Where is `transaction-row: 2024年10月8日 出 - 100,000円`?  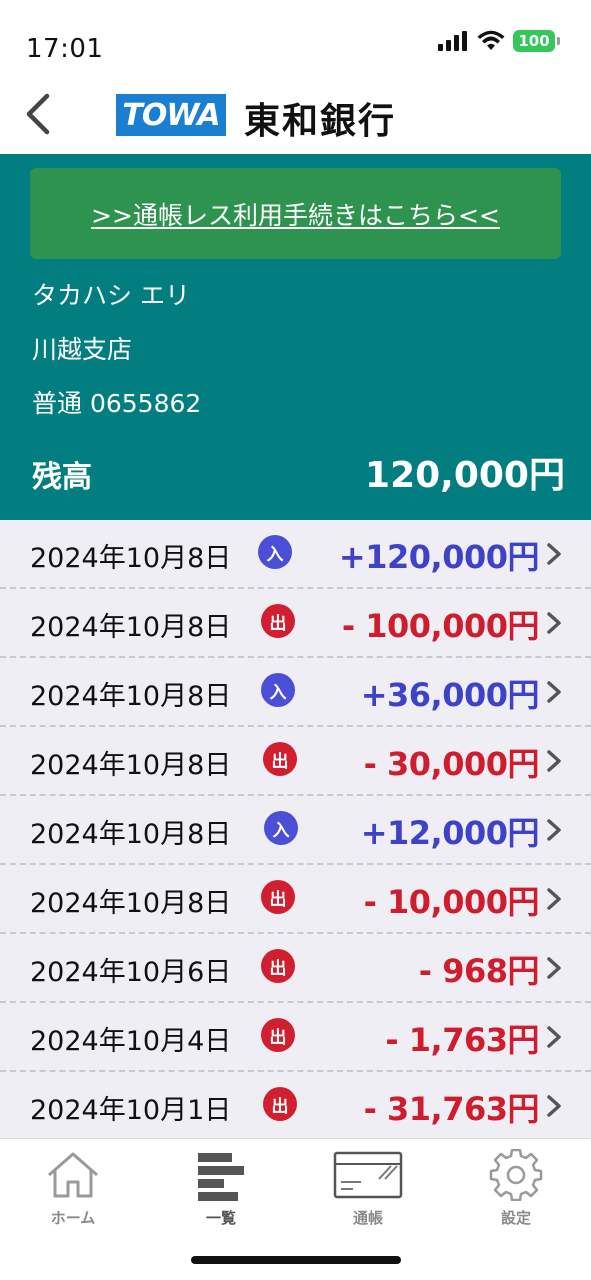
transaction-row: 2024年10月8日 出 - 100,000円 is located at coordinates (295, 623).